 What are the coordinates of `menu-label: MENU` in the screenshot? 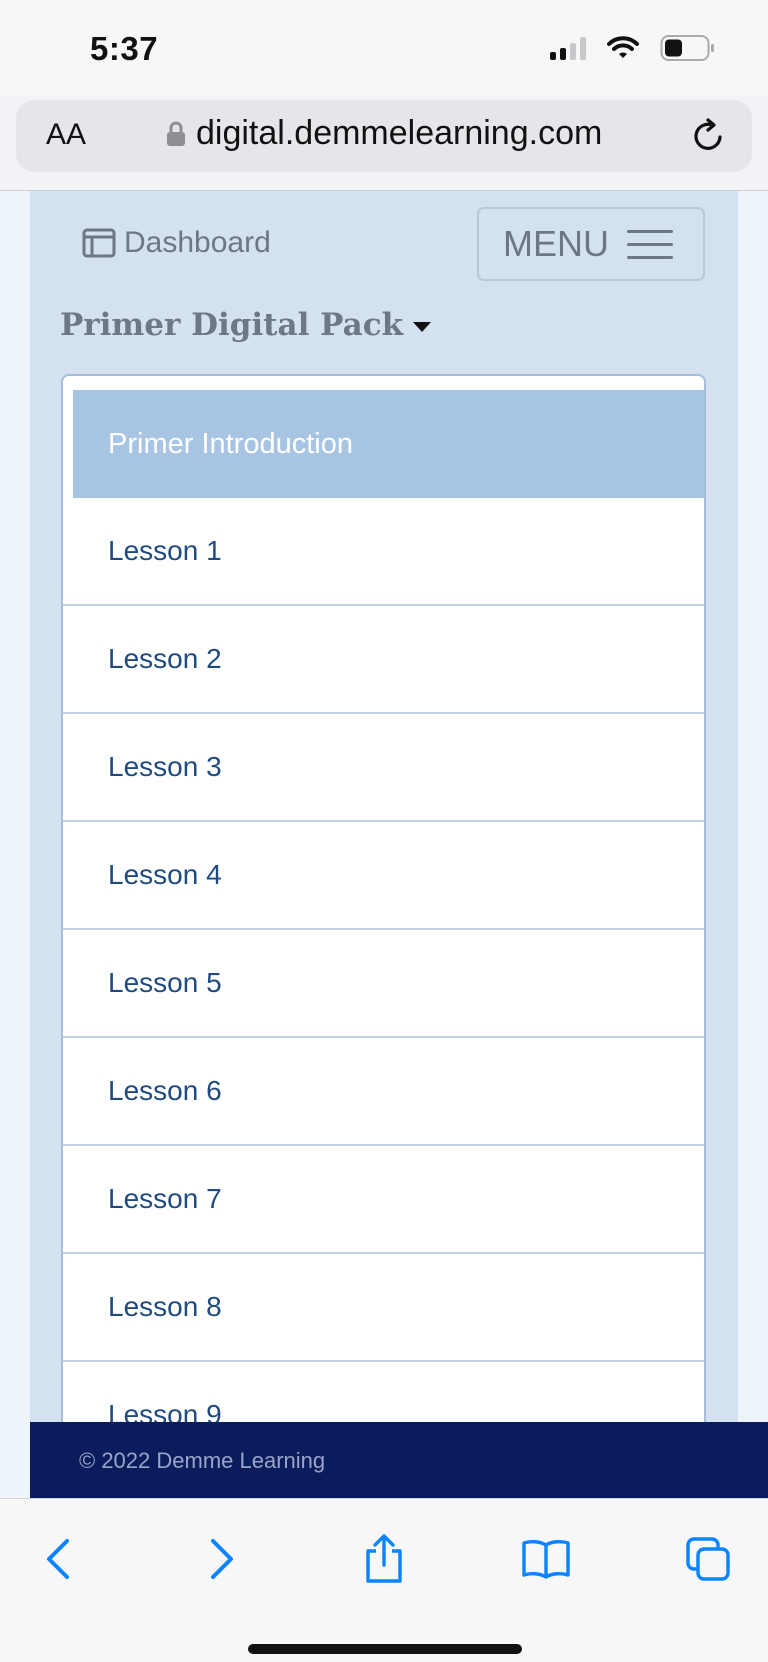 It's located at (556, 243).